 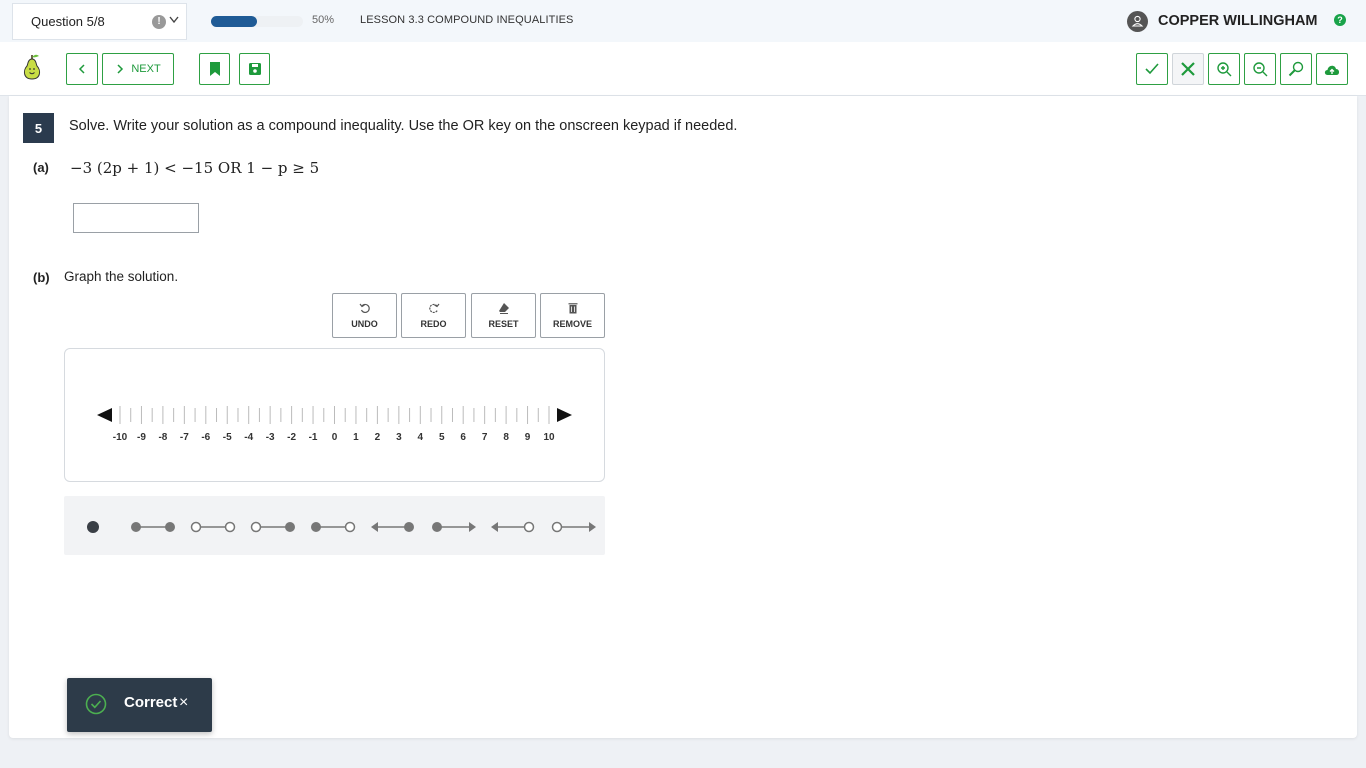 I want to click on save-button, so click(x=254, y=69).